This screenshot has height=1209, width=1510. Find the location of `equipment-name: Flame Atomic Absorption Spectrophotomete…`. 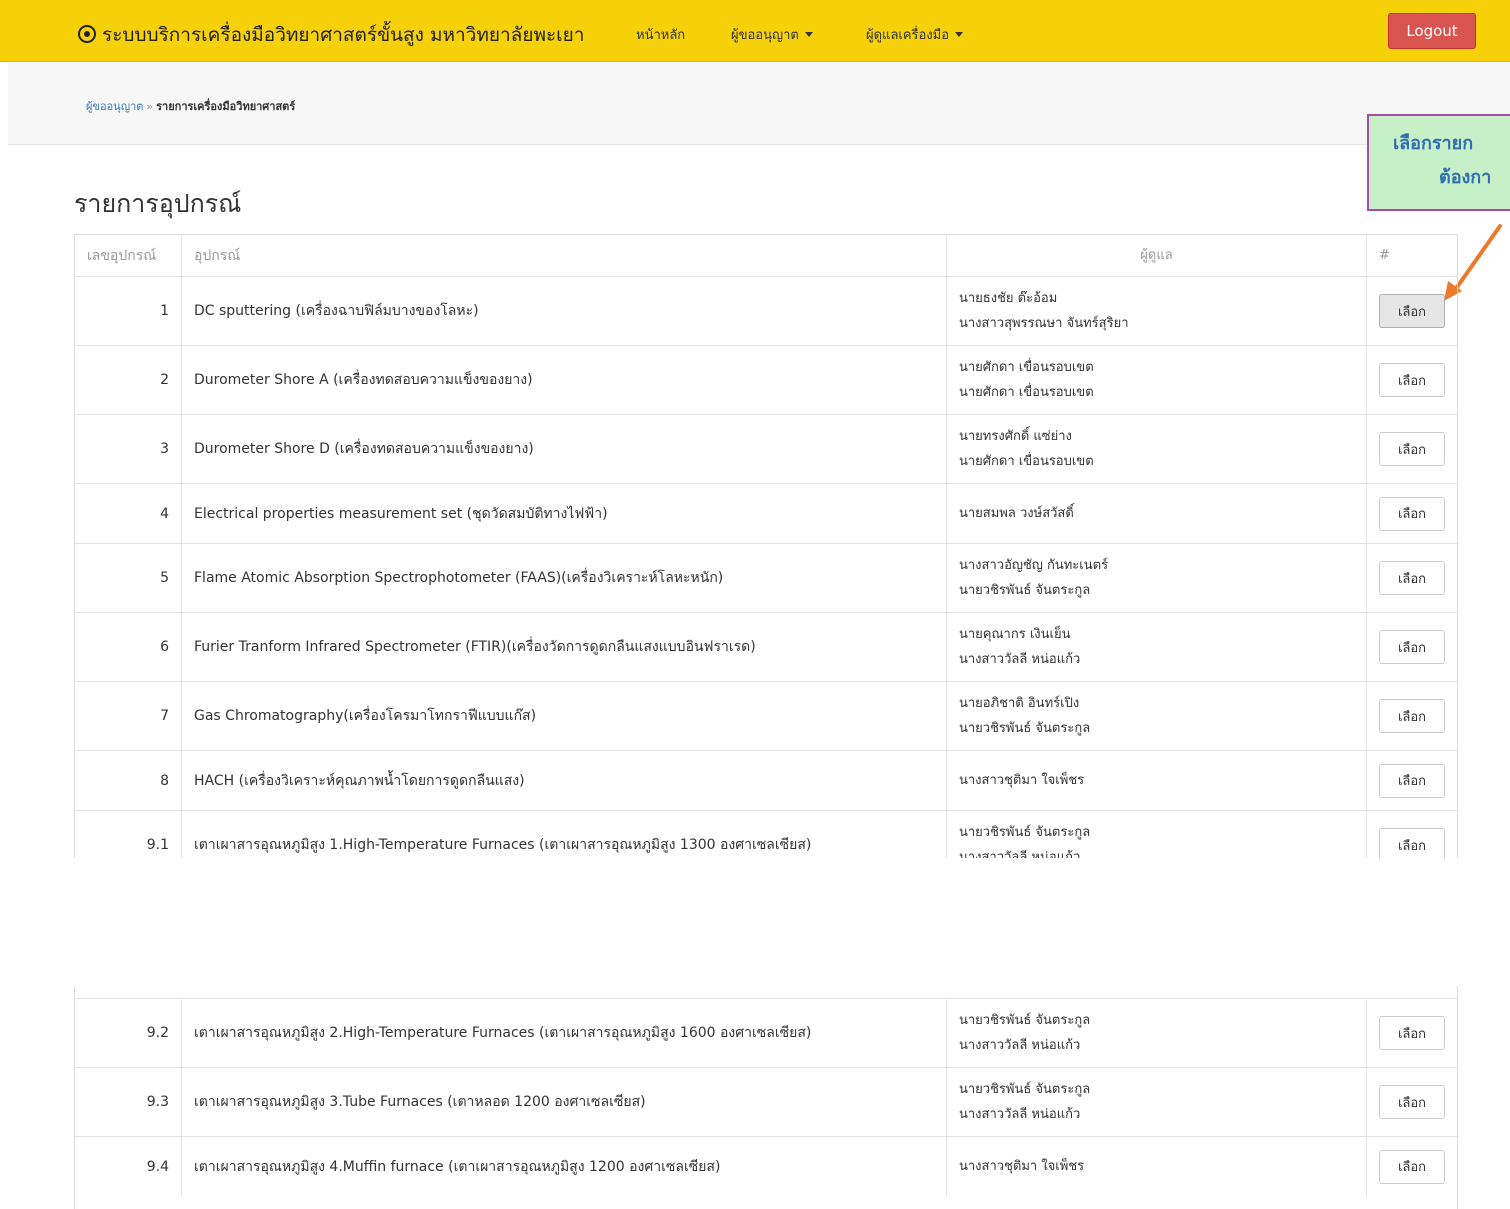

equipment-name: Flame Atomic Absorption Spectrophotomete… is located at coordinates (563, 578).